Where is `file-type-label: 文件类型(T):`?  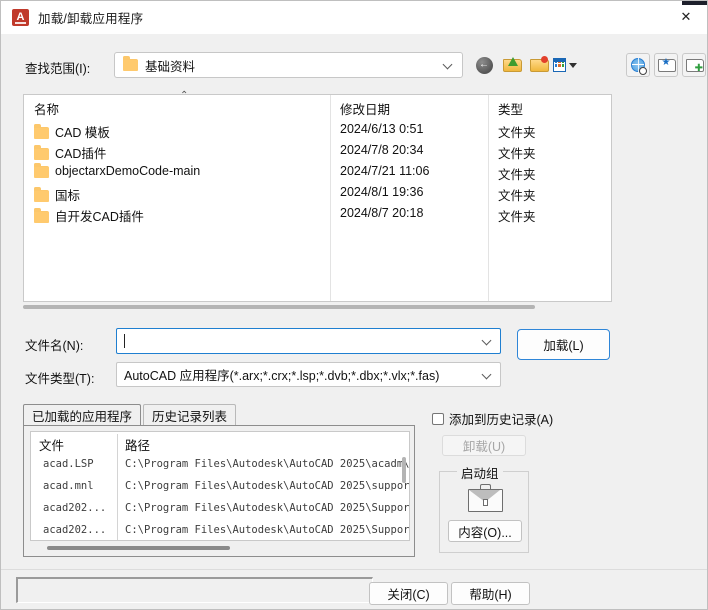
file-type-label: 文件类型(T): is located at coordinates (60, 379).